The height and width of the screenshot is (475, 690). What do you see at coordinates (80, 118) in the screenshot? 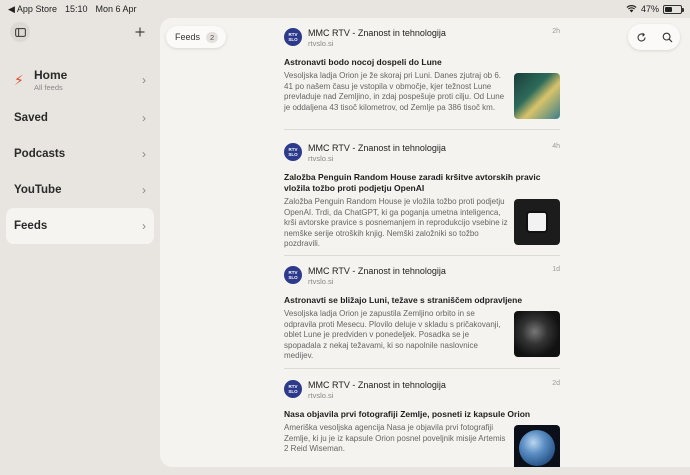
I see `sidebar-item-saved: Saved ›` at bounding box center [80, 118].